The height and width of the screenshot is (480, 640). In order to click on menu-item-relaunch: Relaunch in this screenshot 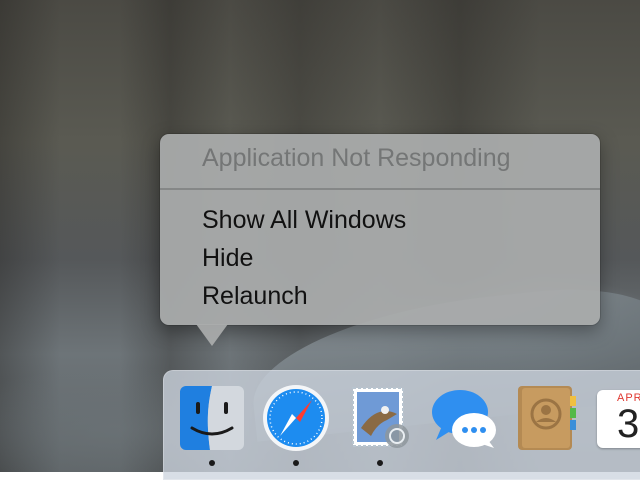, I will do `click(255, 296)`.